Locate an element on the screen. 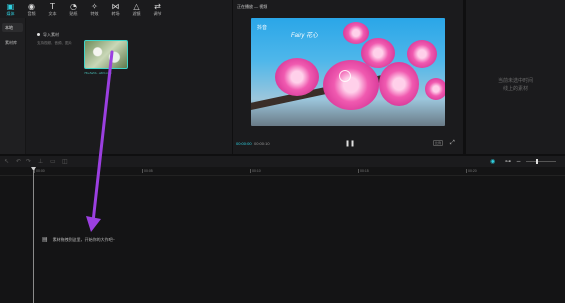 The height and width of the screenshot is (303, 565). video-preview: 抖音 Fairy 花心 is located at coordinates (348, 72).